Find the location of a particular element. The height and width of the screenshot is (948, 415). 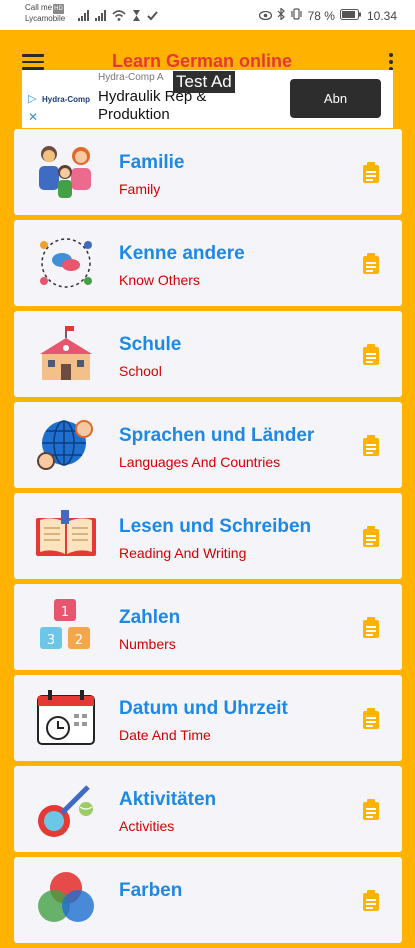

category-numbers: 1 3 2 Zahlen Numbers is located at coordinates (208, 627).